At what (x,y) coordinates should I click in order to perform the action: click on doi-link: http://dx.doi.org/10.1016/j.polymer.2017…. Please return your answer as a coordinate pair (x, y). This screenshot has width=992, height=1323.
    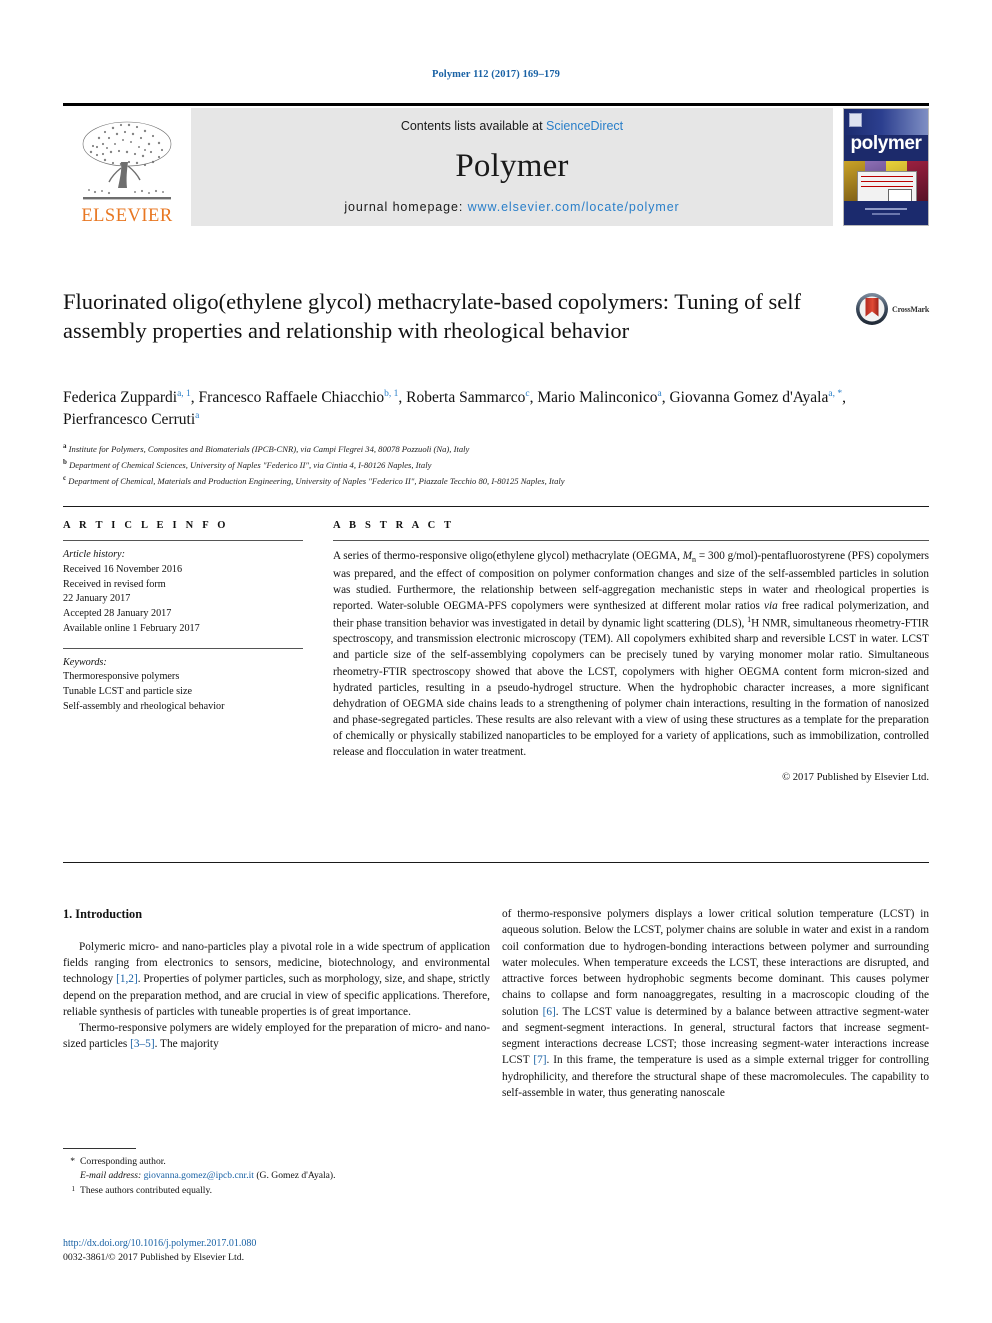
    Looking at the image, I should click on (278, 1243).